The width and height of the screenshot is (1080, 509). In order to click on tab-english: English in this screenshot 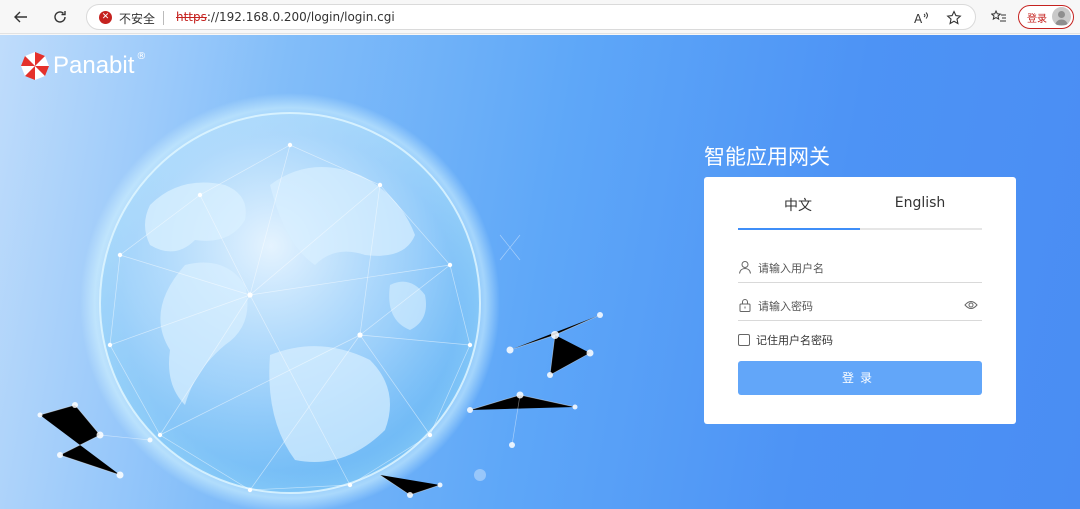, I will do `click(920, 212)`.